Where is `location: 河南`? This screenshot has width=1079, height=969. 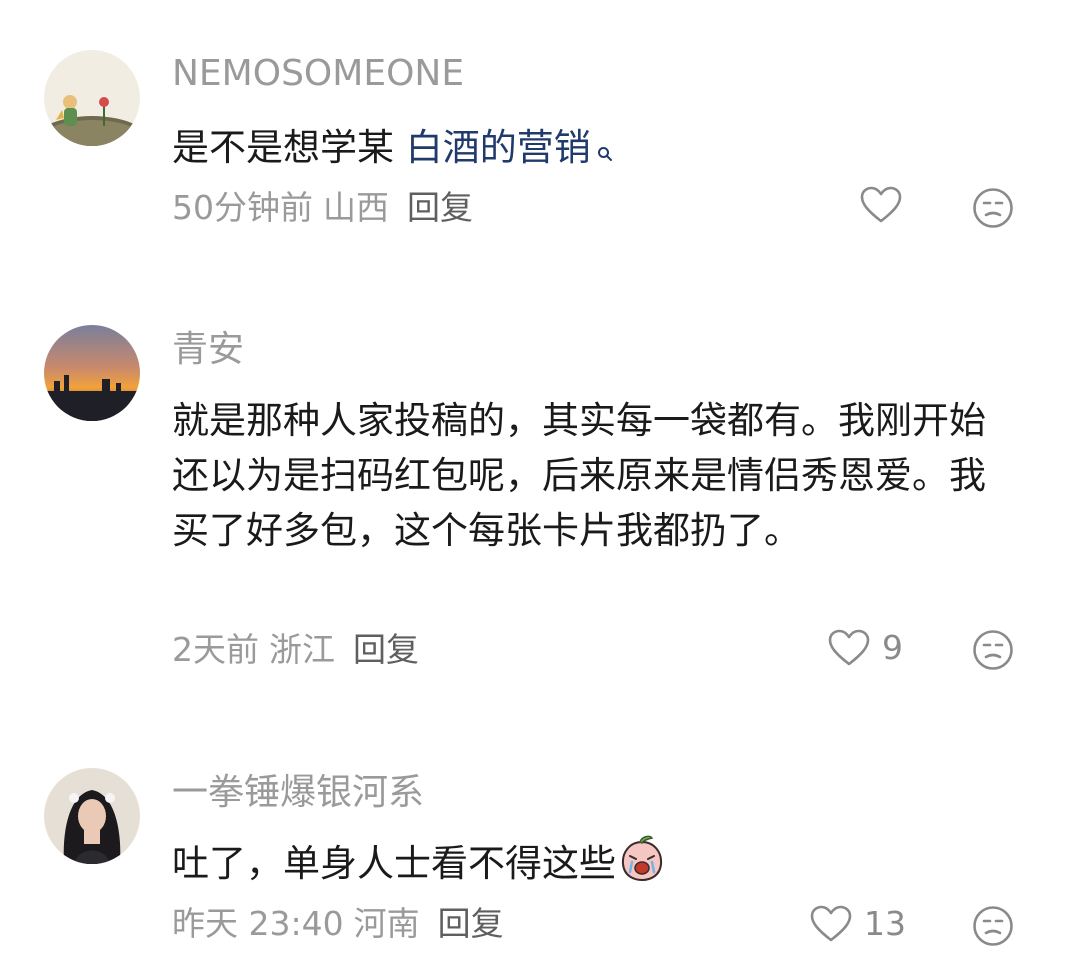
location: 河南 is located at coordinates (386, 923).